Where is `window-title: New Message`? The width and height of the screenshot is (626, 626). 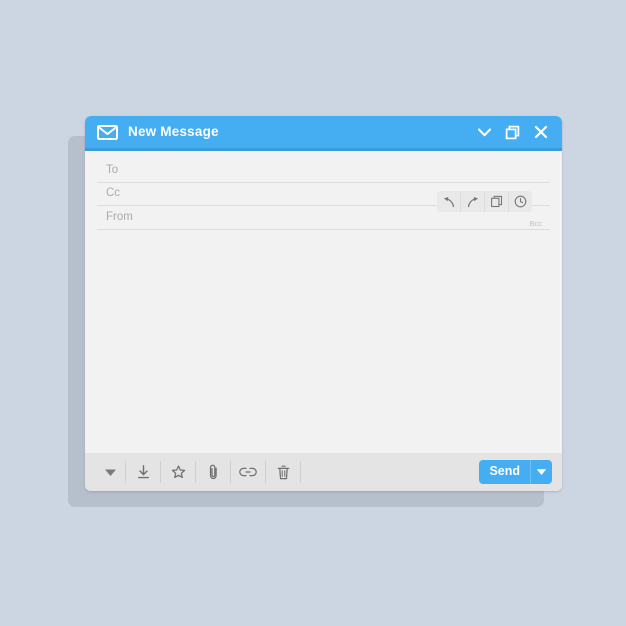 window-title: New Message is located at coordinates (173, 131).